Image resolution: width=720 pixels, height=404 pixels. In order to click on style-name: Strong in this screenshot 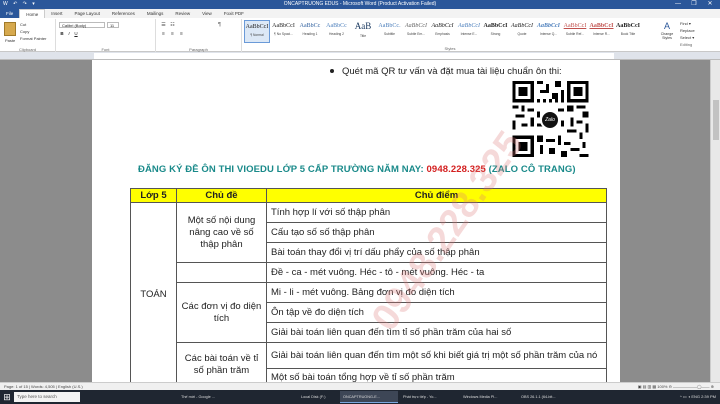, I will do `click(495, 34)`.